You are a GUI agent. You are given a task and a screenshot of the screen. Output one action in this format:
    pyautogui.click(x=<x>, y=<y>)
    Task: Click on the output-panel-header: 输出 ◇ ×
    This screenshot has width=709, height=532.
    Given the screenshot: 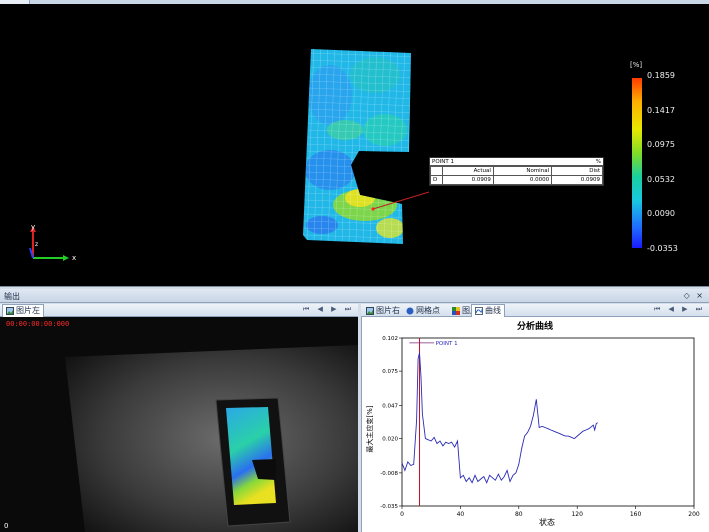 What is the action you would take?
    pyautogui.click(x=354, y=296)
    